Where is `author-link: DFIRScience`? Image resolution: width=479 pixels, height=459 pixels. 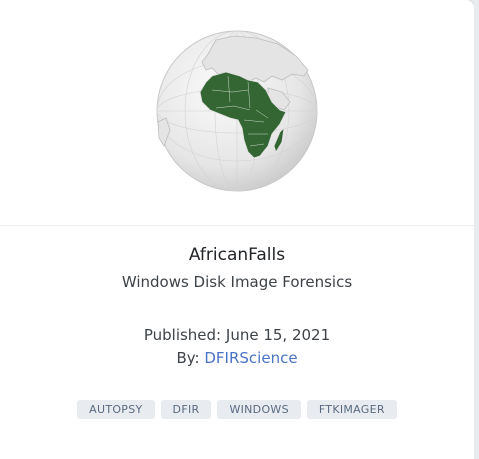 author-link: DFIRScience is located at coordinates (250, 358).